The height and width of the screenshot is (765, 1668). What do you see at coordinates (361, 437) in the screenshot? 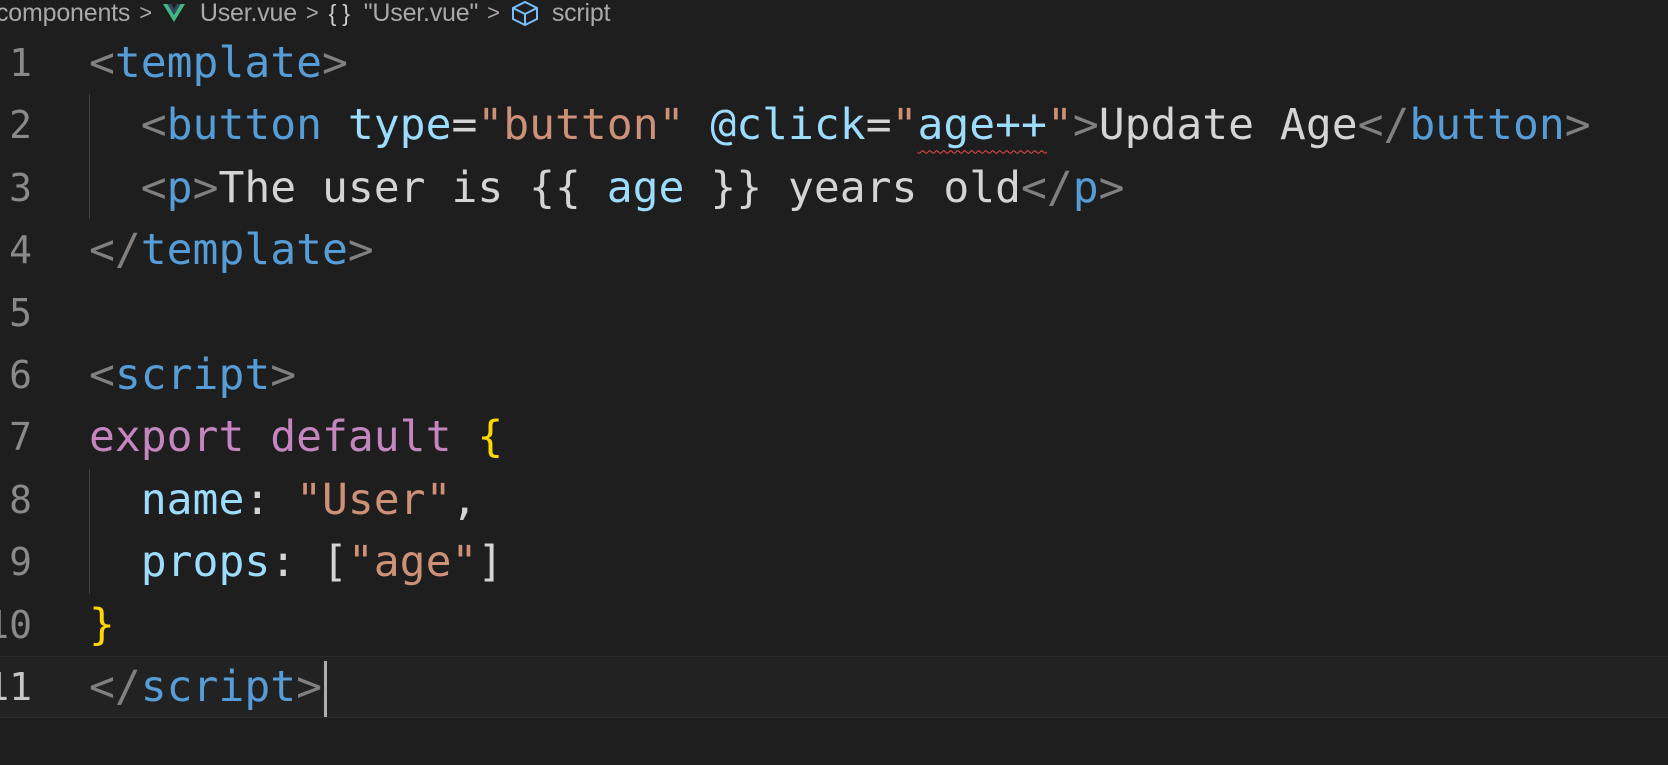
I see `code-keyword: default` at bounding box center [361, 437].